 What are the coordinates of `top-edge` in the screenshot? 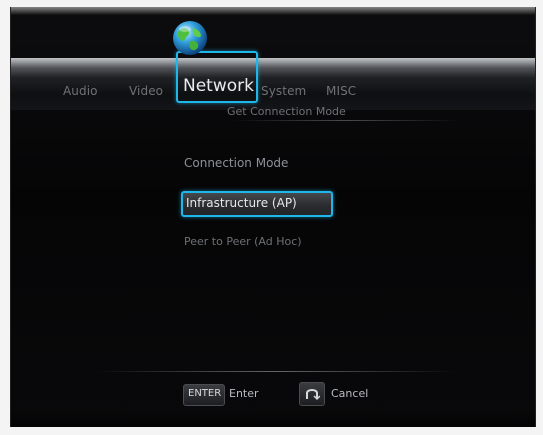 It's located at (273, 11).